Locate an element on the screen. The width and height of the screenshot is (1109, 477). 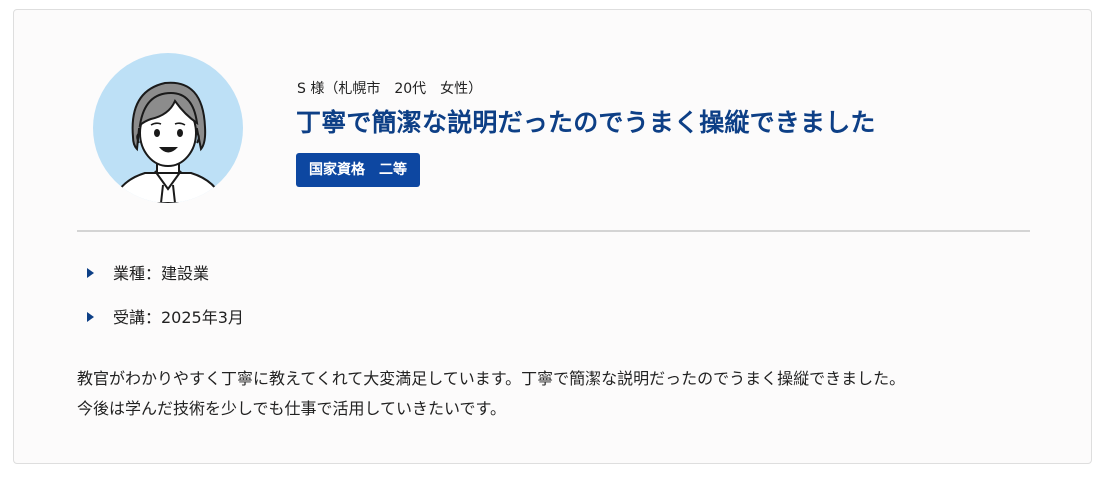
detail-item-industry: 業種：建設業 is located at coordinates (165, 282).